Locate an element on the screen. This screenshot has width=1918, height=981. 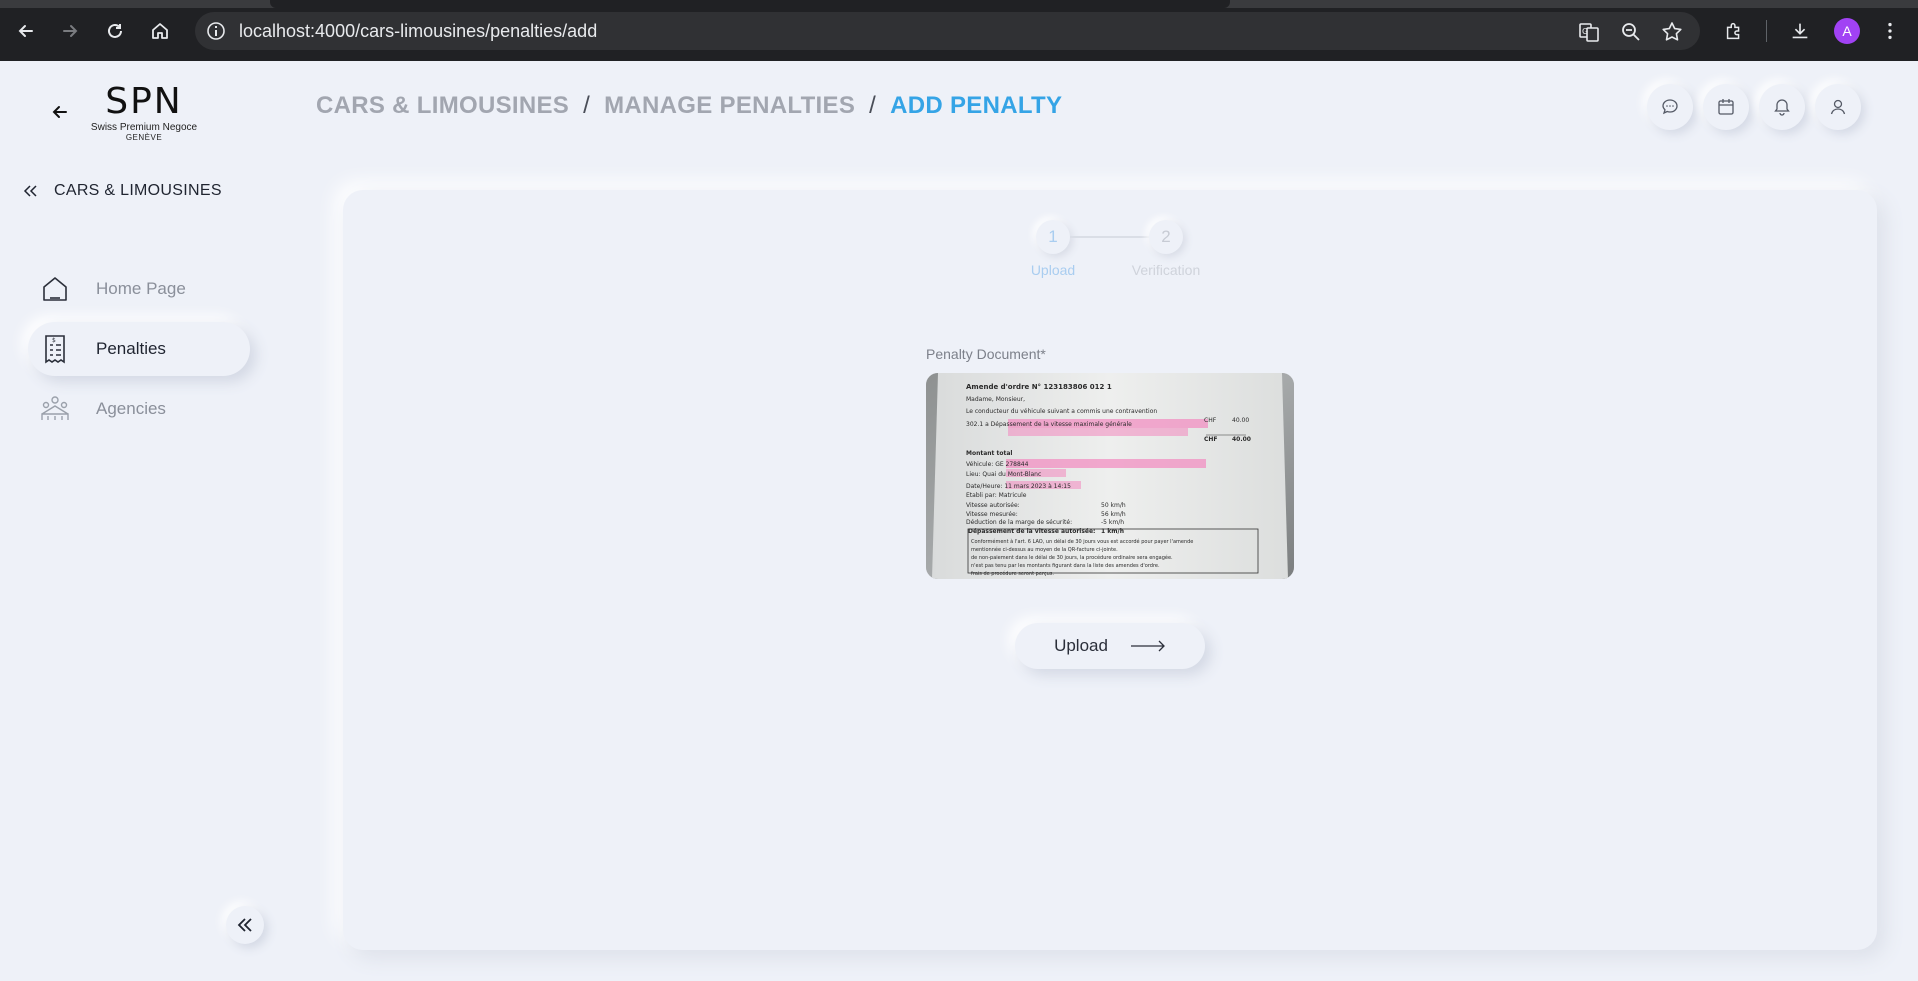
breadcrumb-current: ADD PENALTY is located at coordinates (976, 105).